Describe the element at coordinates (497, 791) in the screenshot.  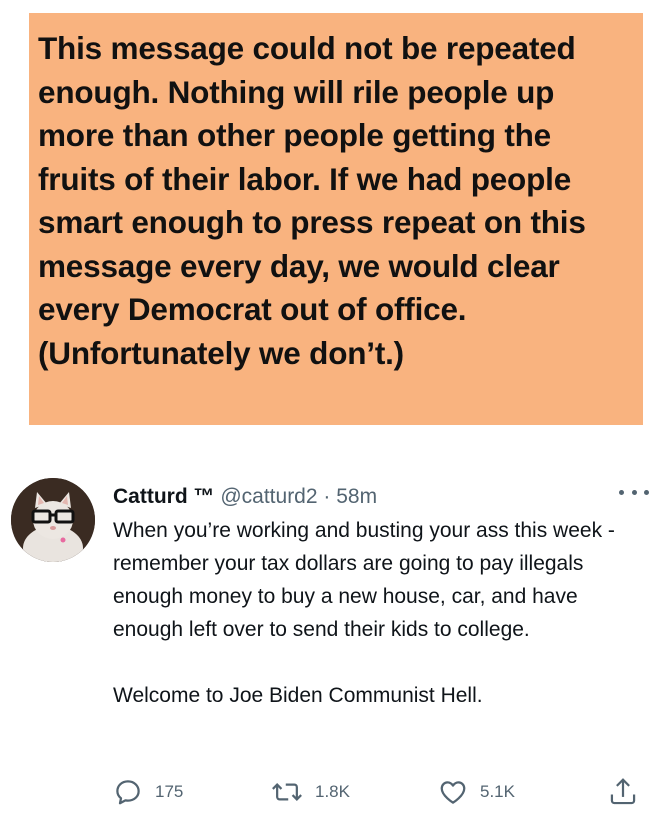
I see `like-count: 5.1K` at that location.